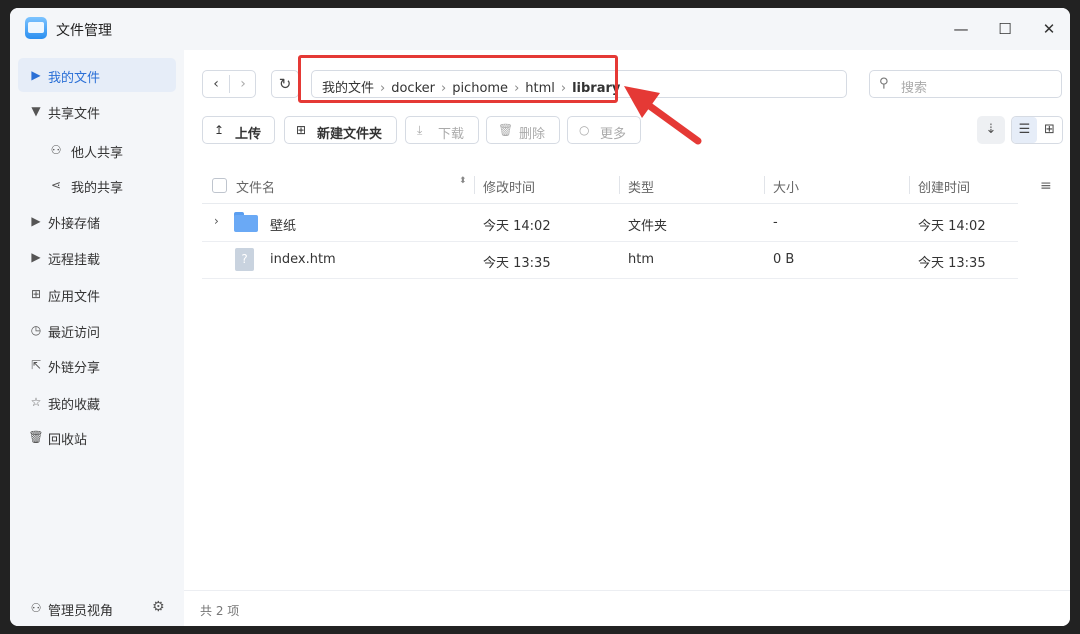  What do you see at coordinates (283, 224) in the screenshot?
I see `file-name: 壁纸` at bounding box center [283, 224].